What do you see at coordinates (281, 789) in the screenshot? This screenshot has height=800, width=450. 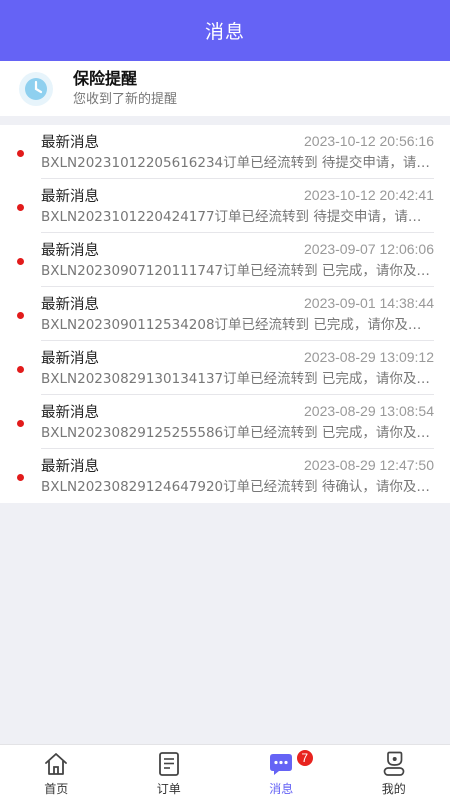 I see `tab-messages-label: 消息` at bounding box center [281, 789].